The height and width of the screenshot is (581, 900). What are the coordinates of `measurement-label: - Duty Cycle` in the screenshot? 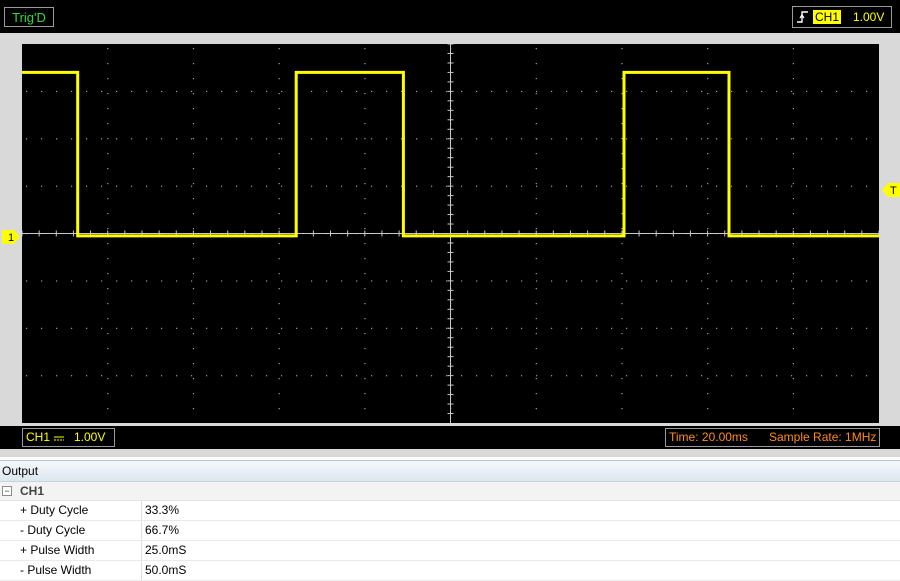 It's located at (53, 530).